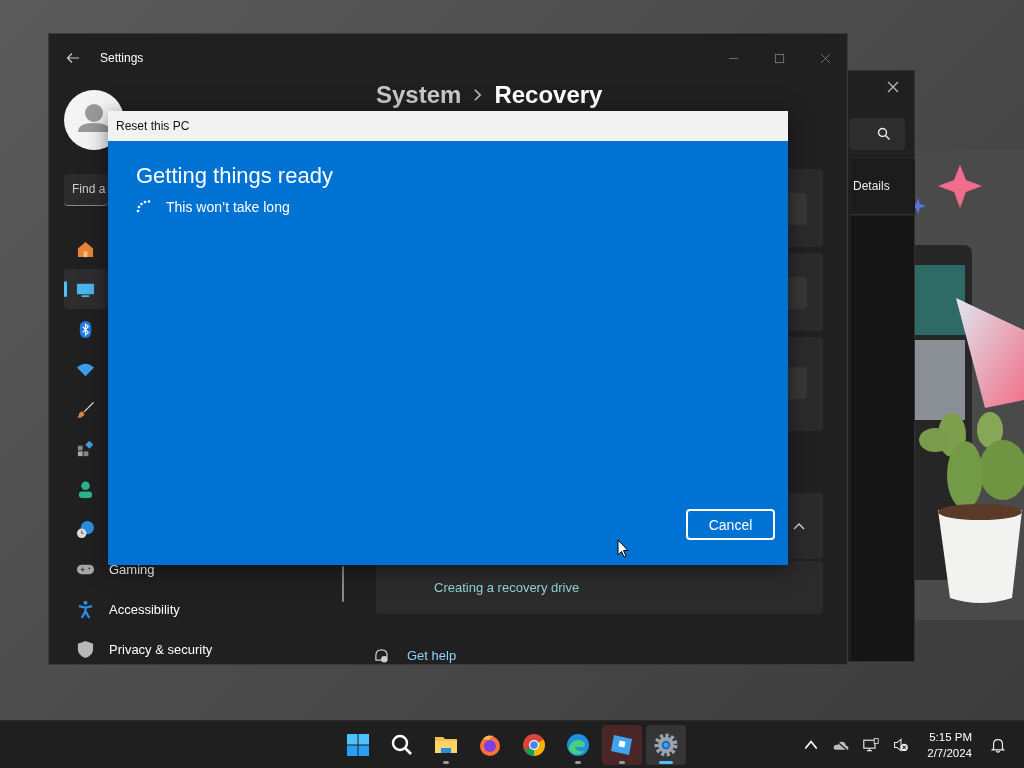  Describe the element at coordinates (85, 409) in the screenshot. I see `brush-icon` at that location.